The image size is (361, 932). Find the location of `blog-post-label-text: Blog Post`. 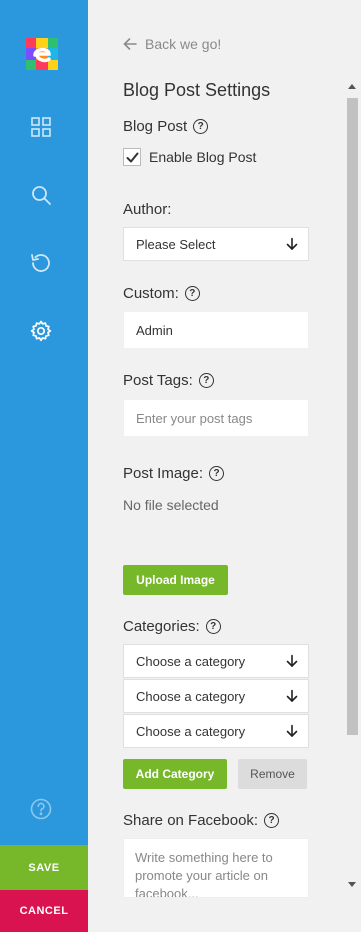

blog-post-label-text: Blog Post is located at coordinates (155, 126).